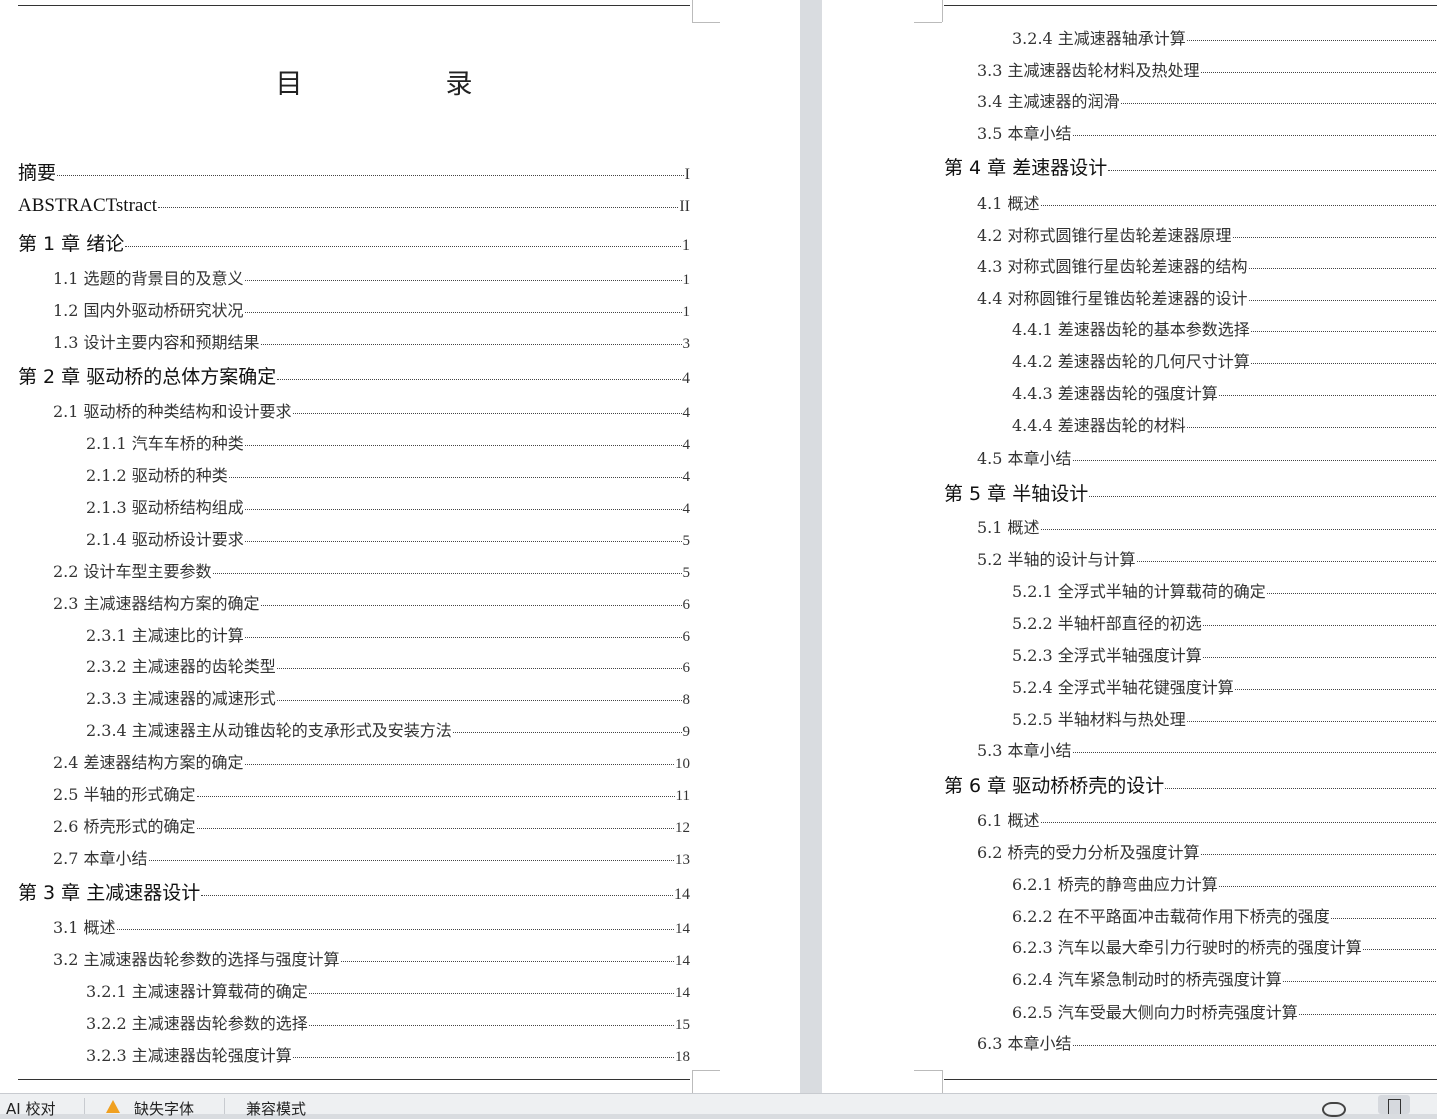 The width and height of the screenshot is (1437, 1119). Describe the element at coordinates (1207, 132) in the screenshot. I see `toc-section-entry: 3.5 本章小结` at that location.